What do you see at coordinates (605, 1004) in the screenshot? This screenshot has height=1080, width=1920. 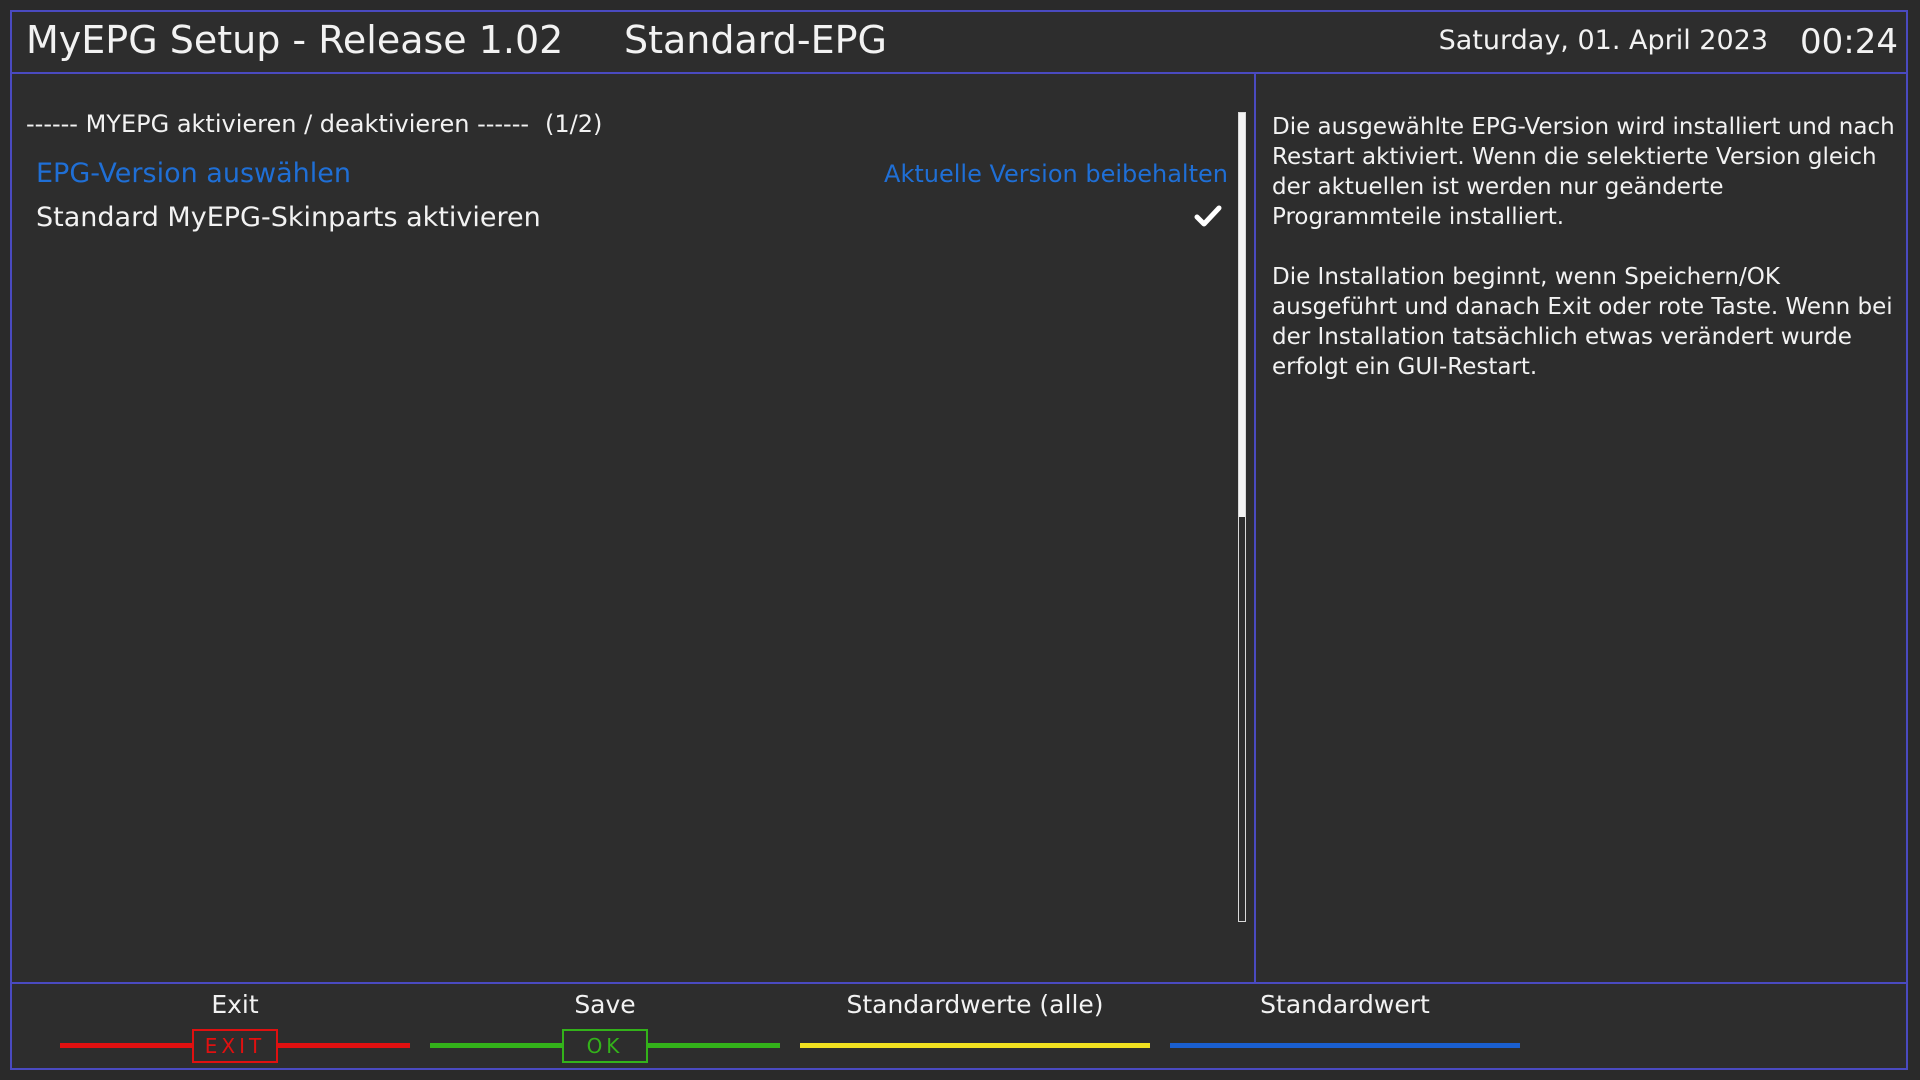 I see `save-label: Save` at bounding box center [605, 1004].